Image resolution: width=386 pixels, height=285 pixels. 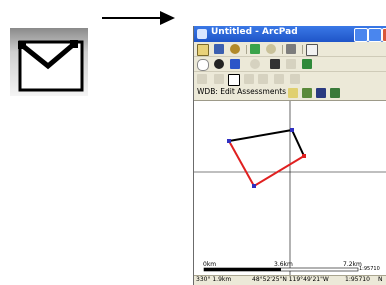 I want to click on help-icon, so click(x=312, y=50).